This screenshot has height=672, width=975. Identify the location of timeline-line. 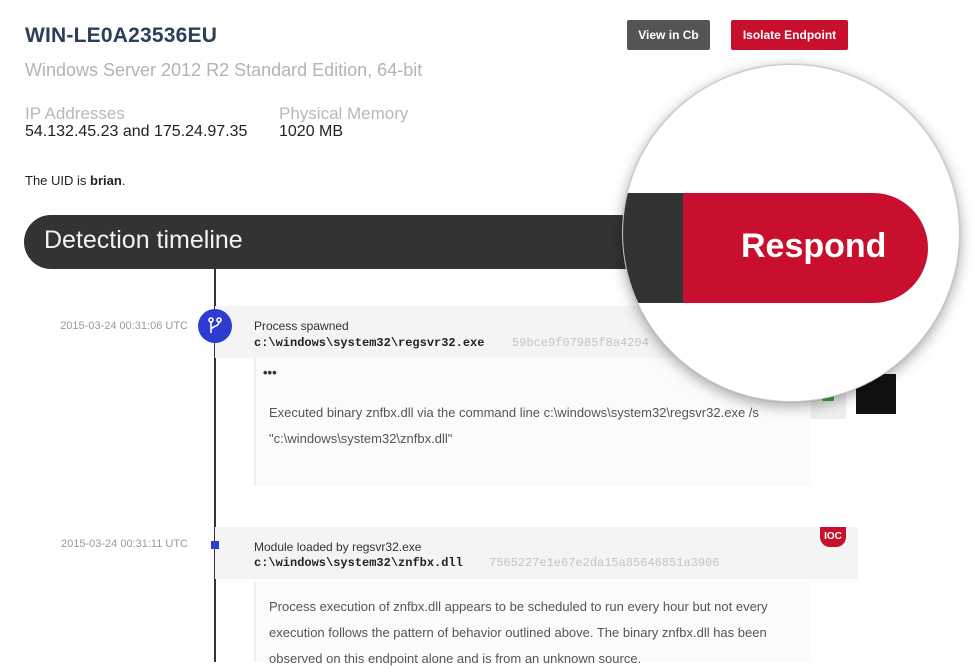
(215, 451).